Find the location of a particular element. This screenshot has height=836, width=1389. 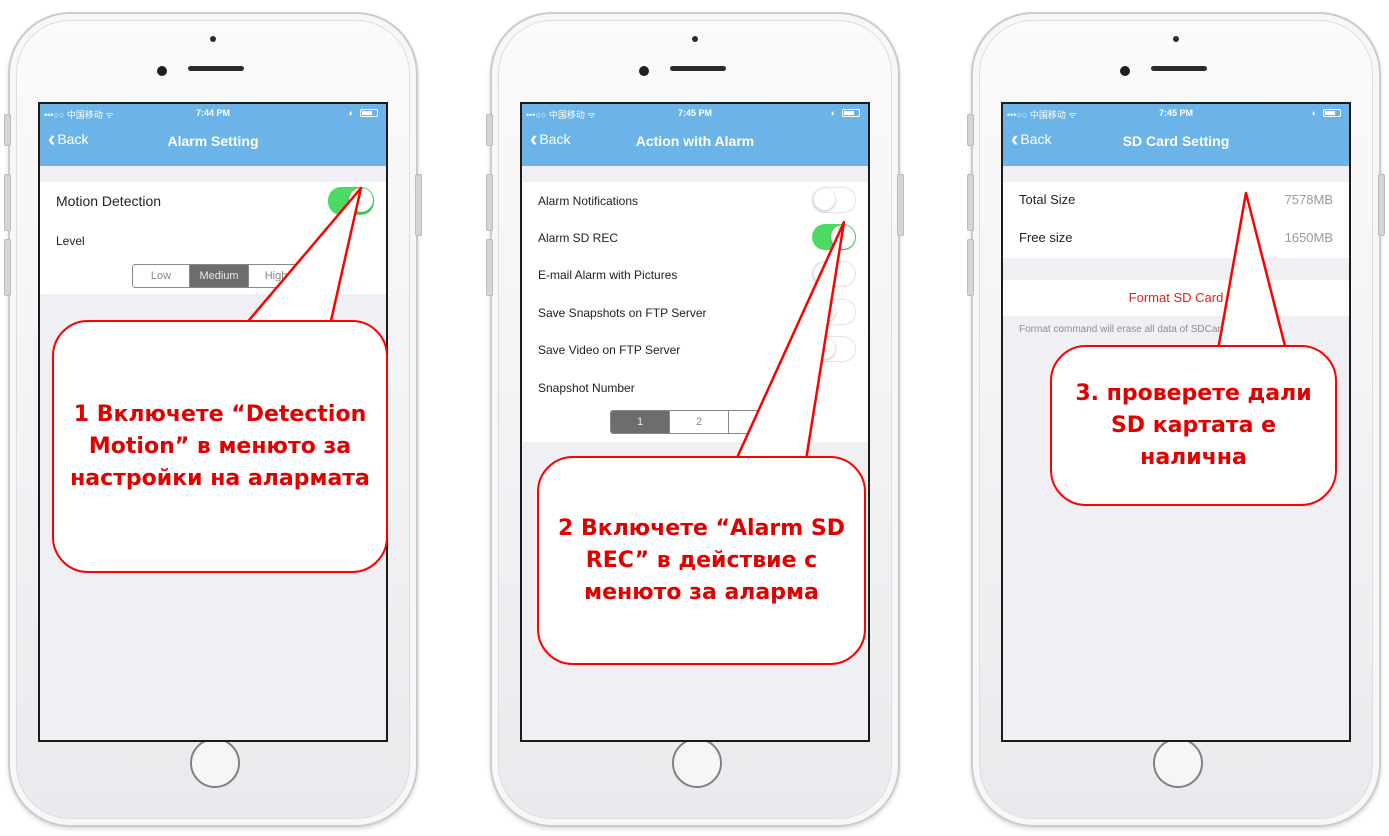

callout-3: 3. проверете дали SD картата е налична is located at coordinates (1193, 425).